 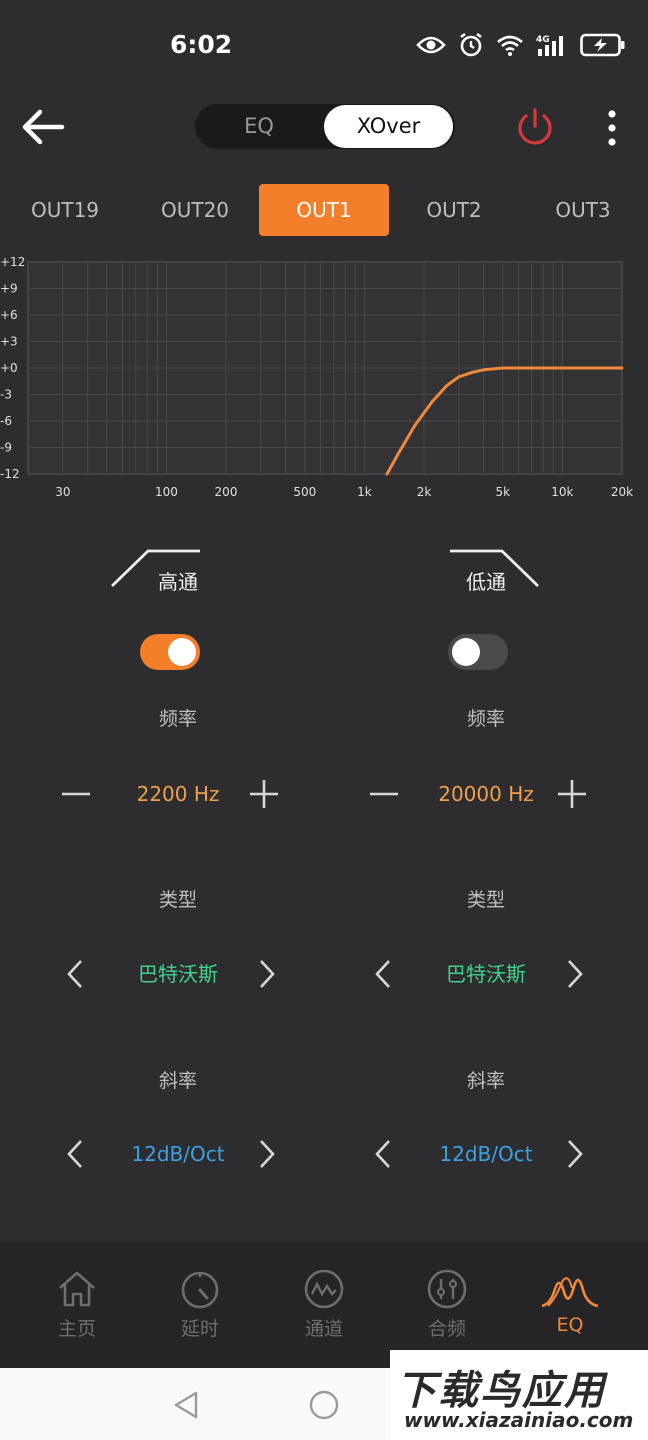 What do you see at coordinates (570, 1325) in the screenshot?
I see `nav-label: EQ` at bounding box center [570, 1325].